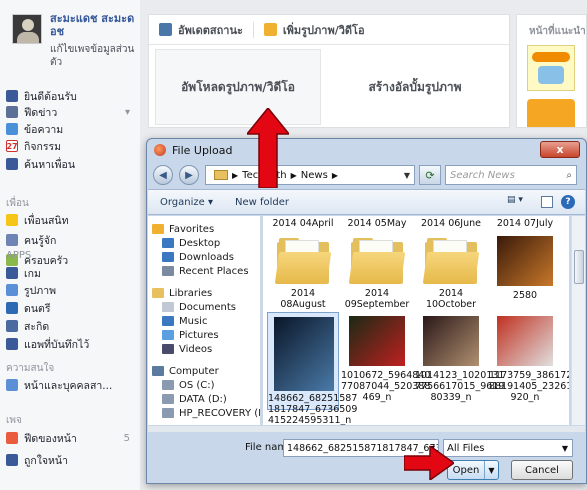 This screenshot has width=587, height=490. I want to click on nav-pane-label: Recent Places, so click(214, 271).